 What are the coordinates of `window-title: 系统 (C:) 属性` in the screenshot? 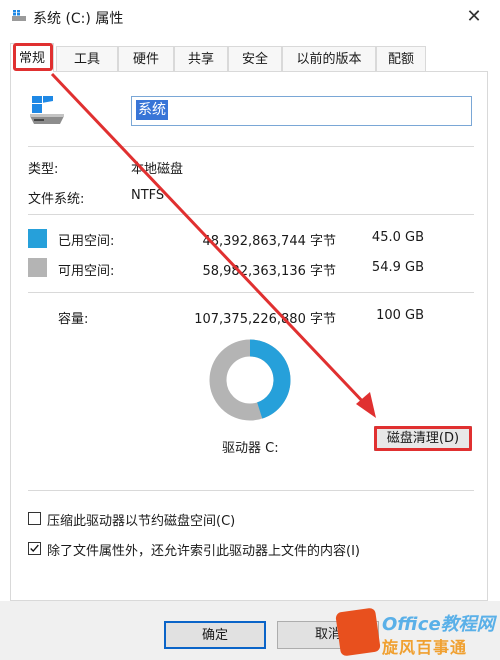 It's located at (78, 19).